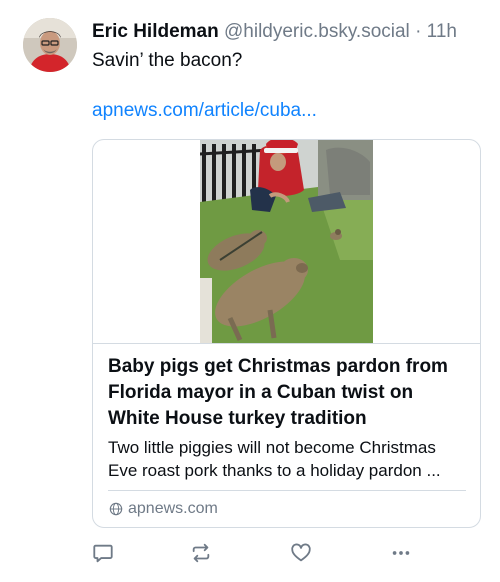 This screenshot has width=500, height=582. I want to click on ellipsis-icon, so click(401, 553).